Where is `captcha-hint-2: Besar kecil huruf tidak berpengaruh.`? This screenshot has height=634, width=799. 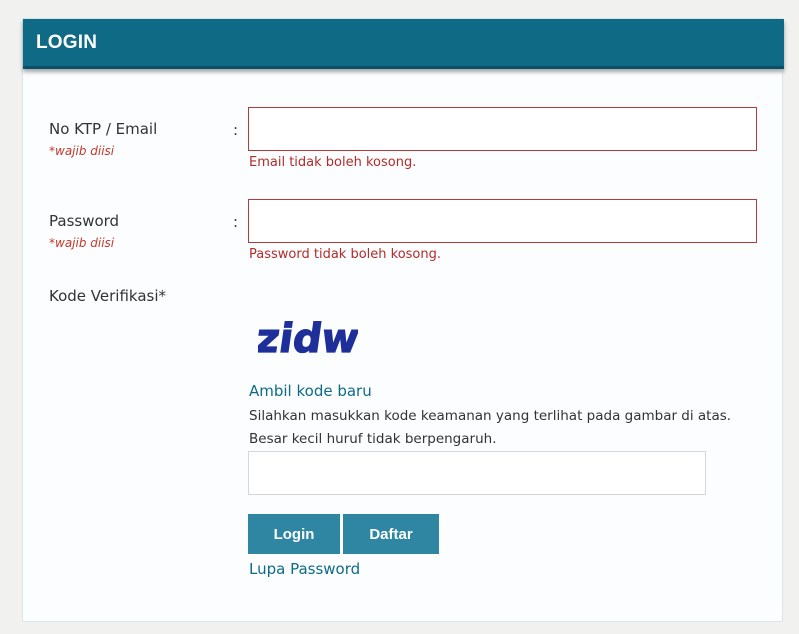 captcha-hint-2: Besar kecil huruf tidak berpengaruh. is located at coordinates (373, 439).